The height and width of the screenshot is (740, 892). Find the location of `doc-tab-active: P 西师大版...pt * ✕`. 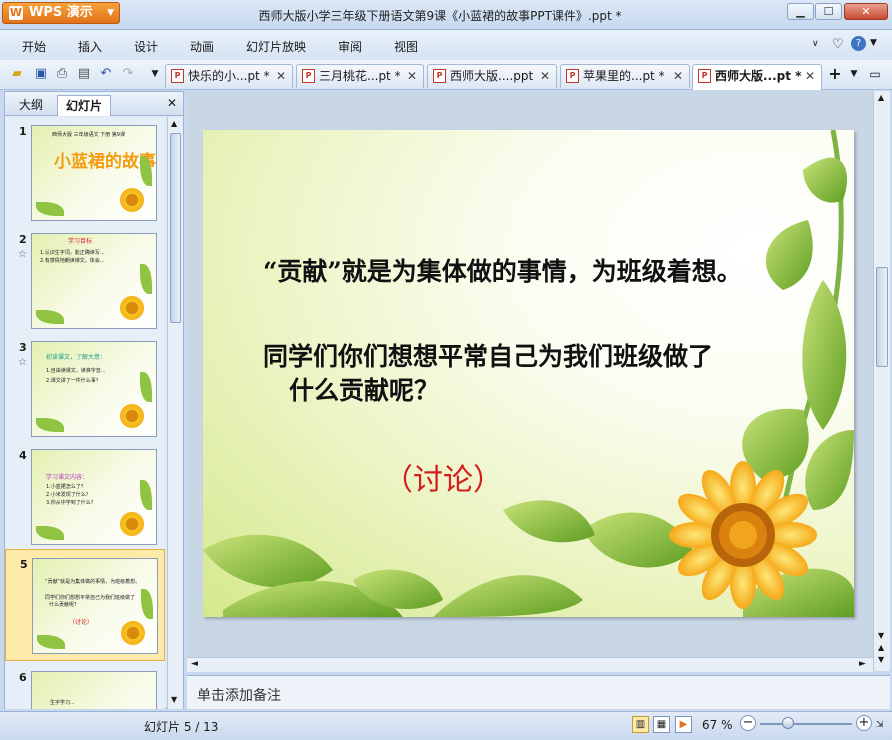

doc-tab-active: P 西师大版...pt * ✕ is located at coordinates (757, 77).